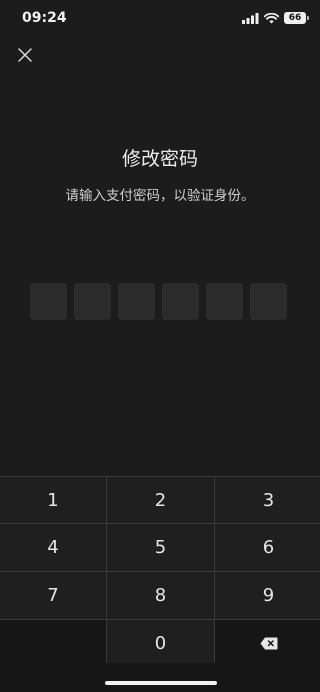 This screenshot has height=692, width=320. What do you see at coordinates (53, 547) in the screenshot?
I see `key-4: 4` at bounding box center [53, 547].